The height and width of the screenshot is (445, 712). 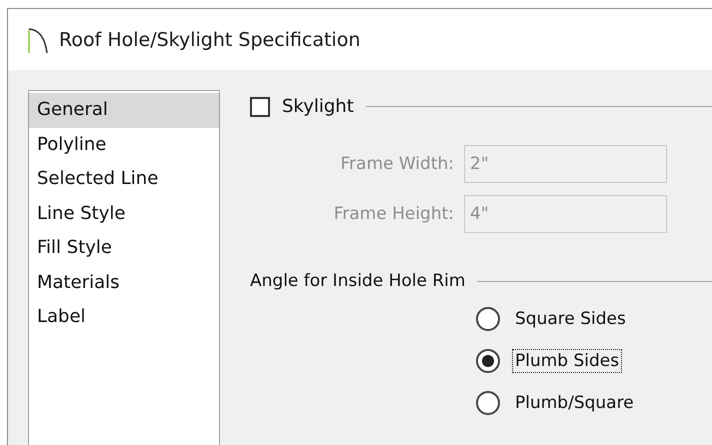 What do you see at coordinates (358, 281) in the screenshot?
I see `group-label: Angle for Inside Hole Rim` at bounding box center [358, 281].